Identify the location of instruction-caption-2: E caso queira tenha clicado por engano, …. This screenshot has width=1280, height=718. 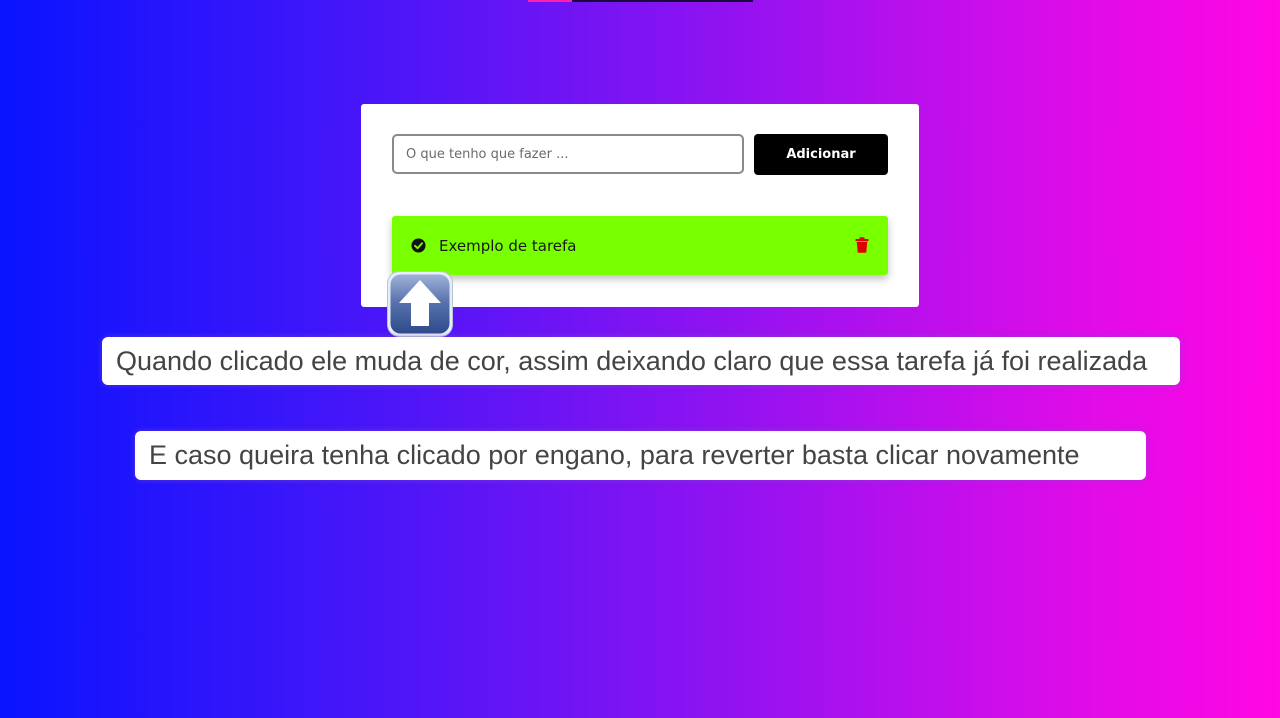
(640, 455).